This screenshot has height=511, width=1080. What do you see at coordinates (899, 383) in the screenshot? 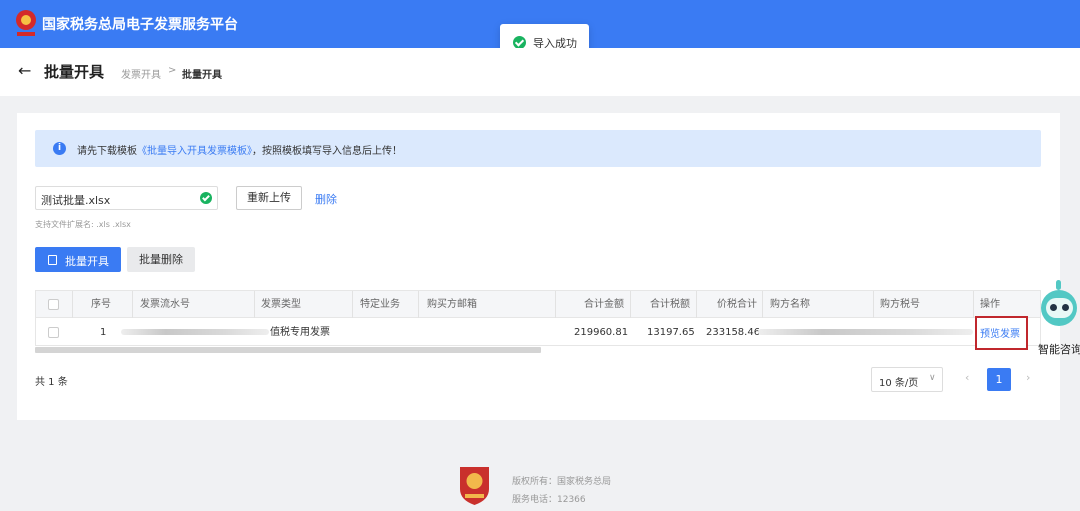
I see `page-size-value: 10 条/页` at bounding box center [899, 383].